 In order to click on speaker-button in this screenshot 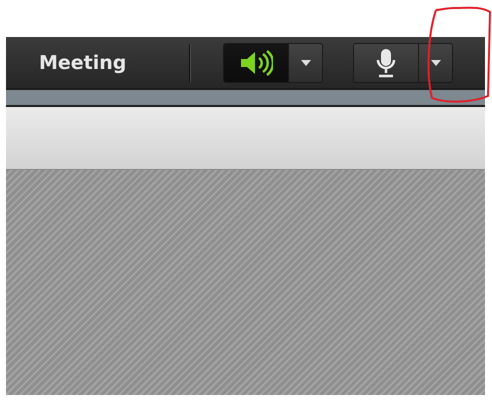, I will do `click(256, 62)`.